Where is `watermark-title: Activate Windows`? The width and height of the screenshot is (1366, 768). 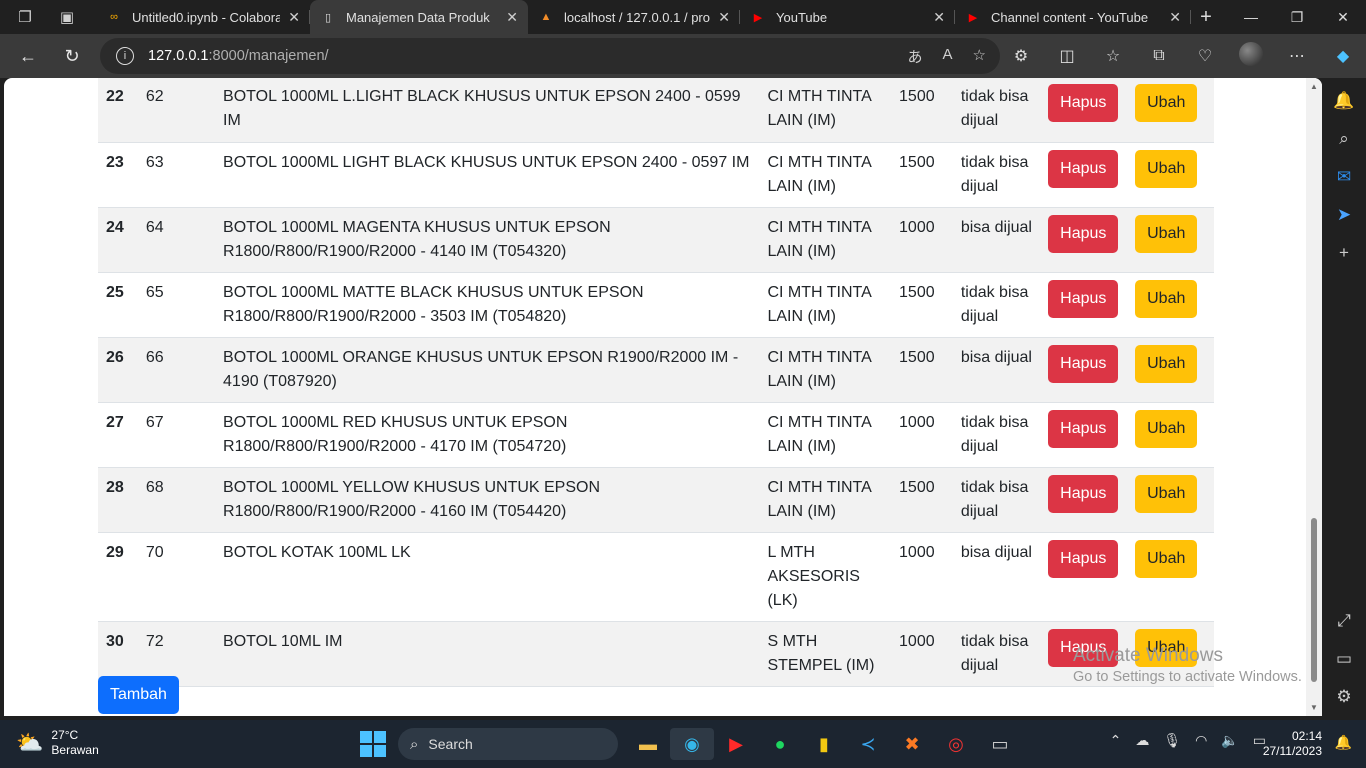
watermark-title: Activate Windows is located at coordinates (1148, 655).